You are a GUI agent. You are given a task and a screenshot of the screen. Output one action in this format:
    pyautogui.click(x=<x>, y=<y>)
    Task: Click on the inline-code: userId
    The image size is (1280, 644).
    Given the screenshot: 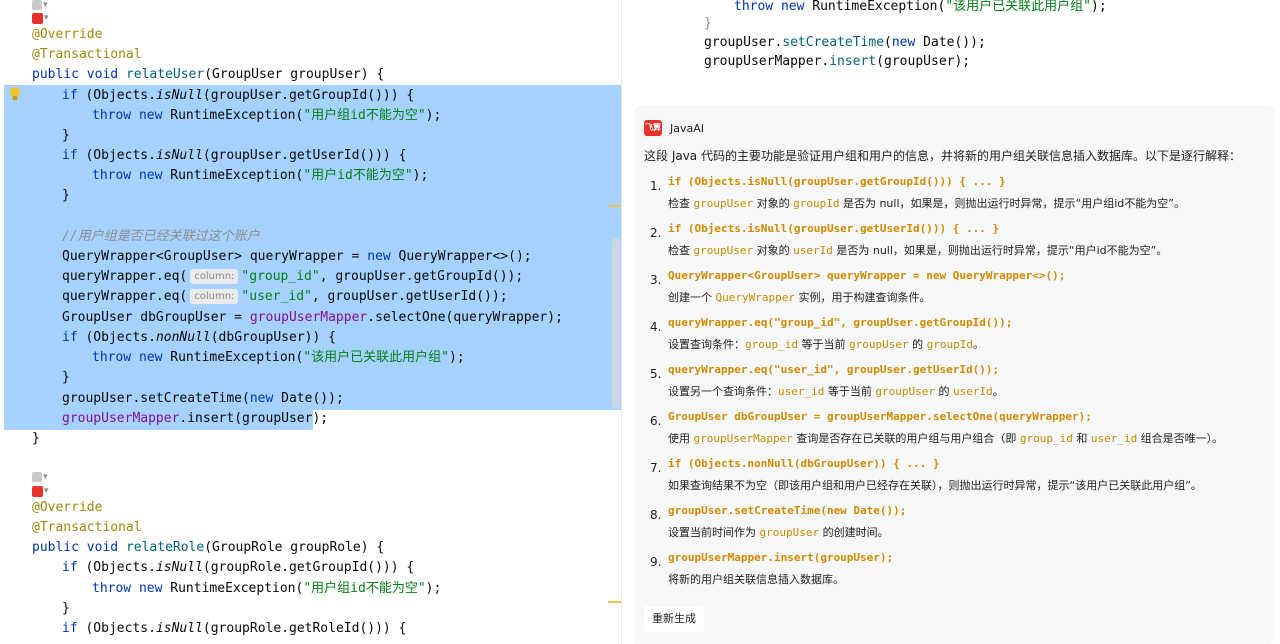 What is the action you would take?
    pyautogui.click(x=972, y=391)
    